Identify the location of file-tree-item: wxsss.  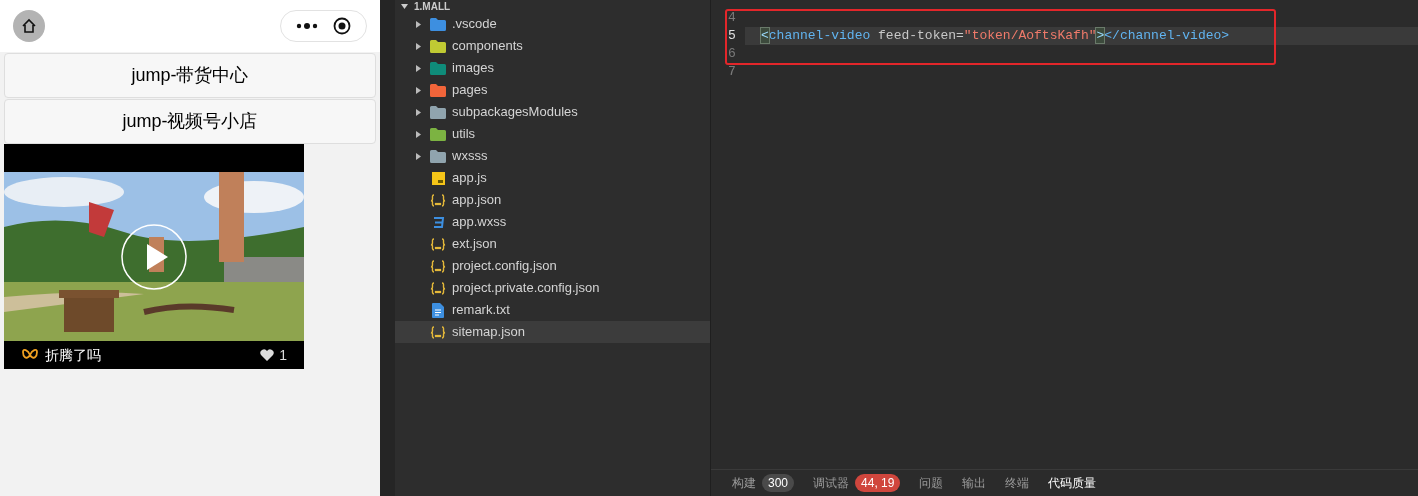
(552, 156).